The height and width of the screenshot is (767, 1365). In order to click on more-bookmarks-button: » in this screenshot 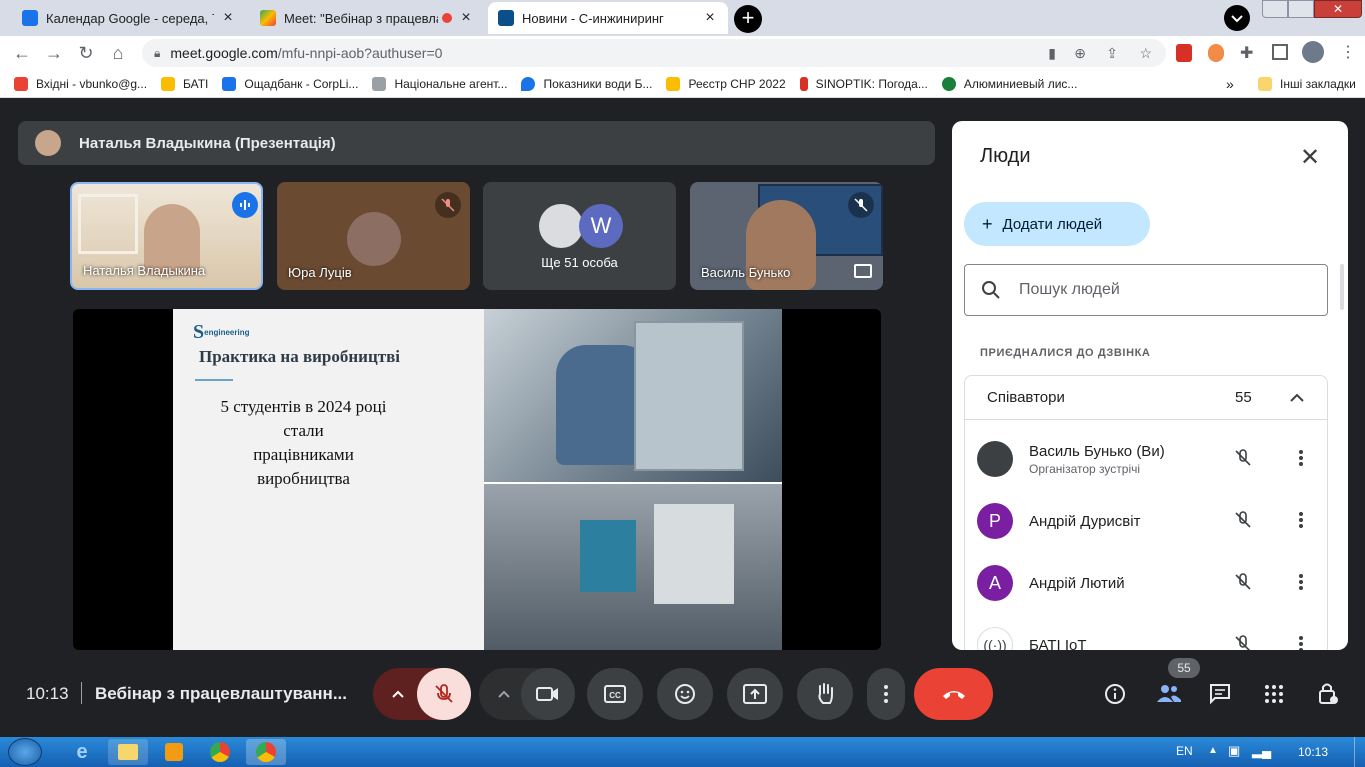, I will do `click(1230, 84)`.